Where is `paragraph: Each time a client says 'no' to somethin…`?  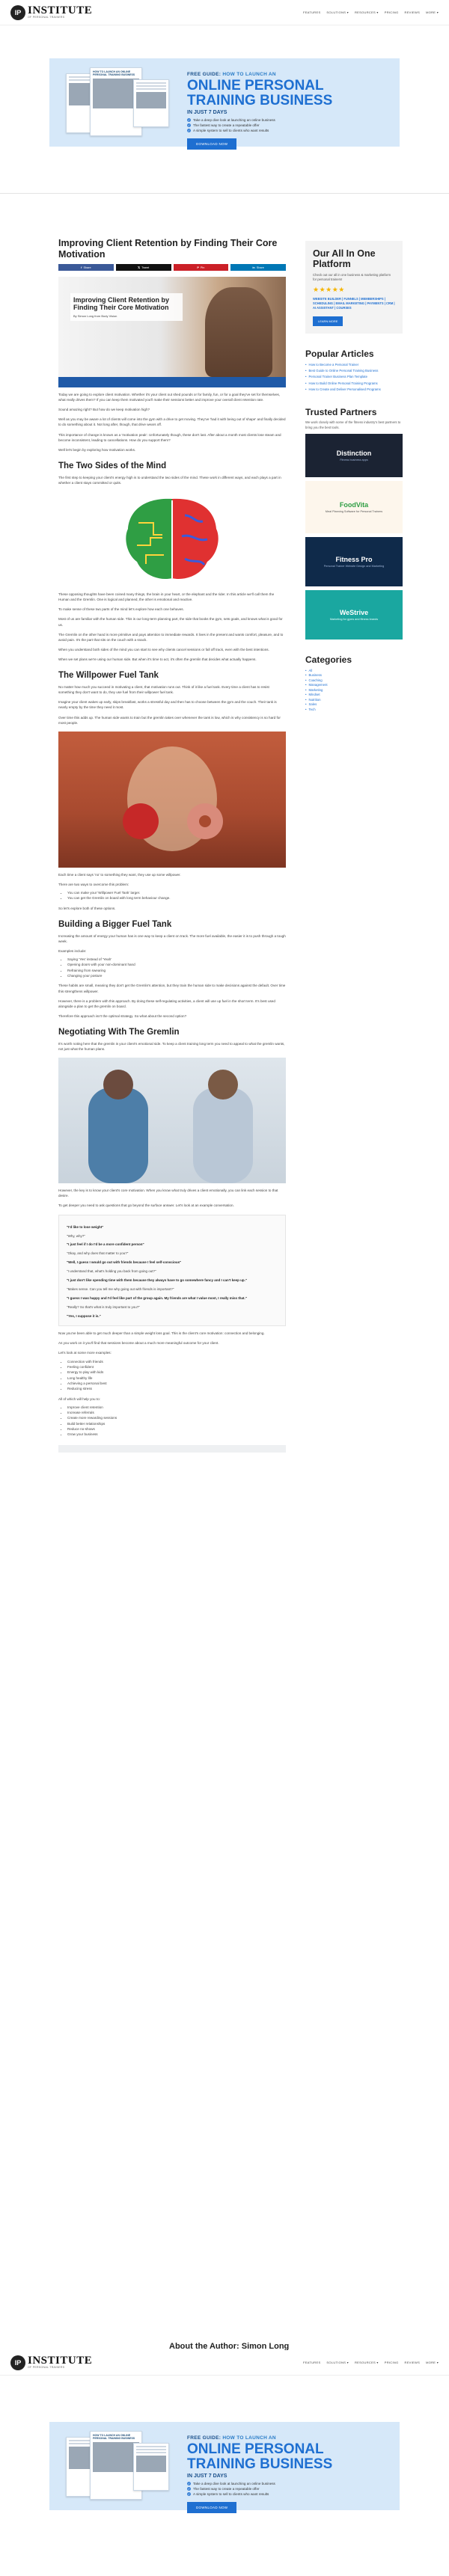
paragraph: Each time a client says 'no' to somethin… is located at coordinates (119, 874).